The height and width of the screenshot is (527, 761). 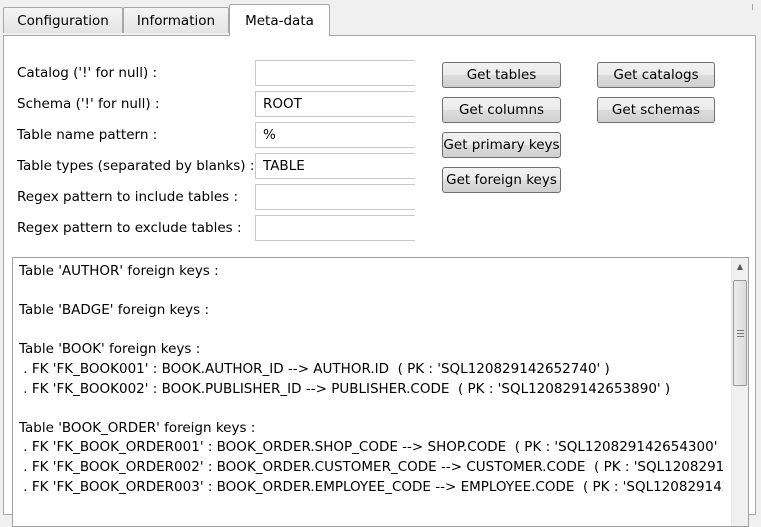 I want to click on tab-label: Meta-data, so click(x=279, y=20).